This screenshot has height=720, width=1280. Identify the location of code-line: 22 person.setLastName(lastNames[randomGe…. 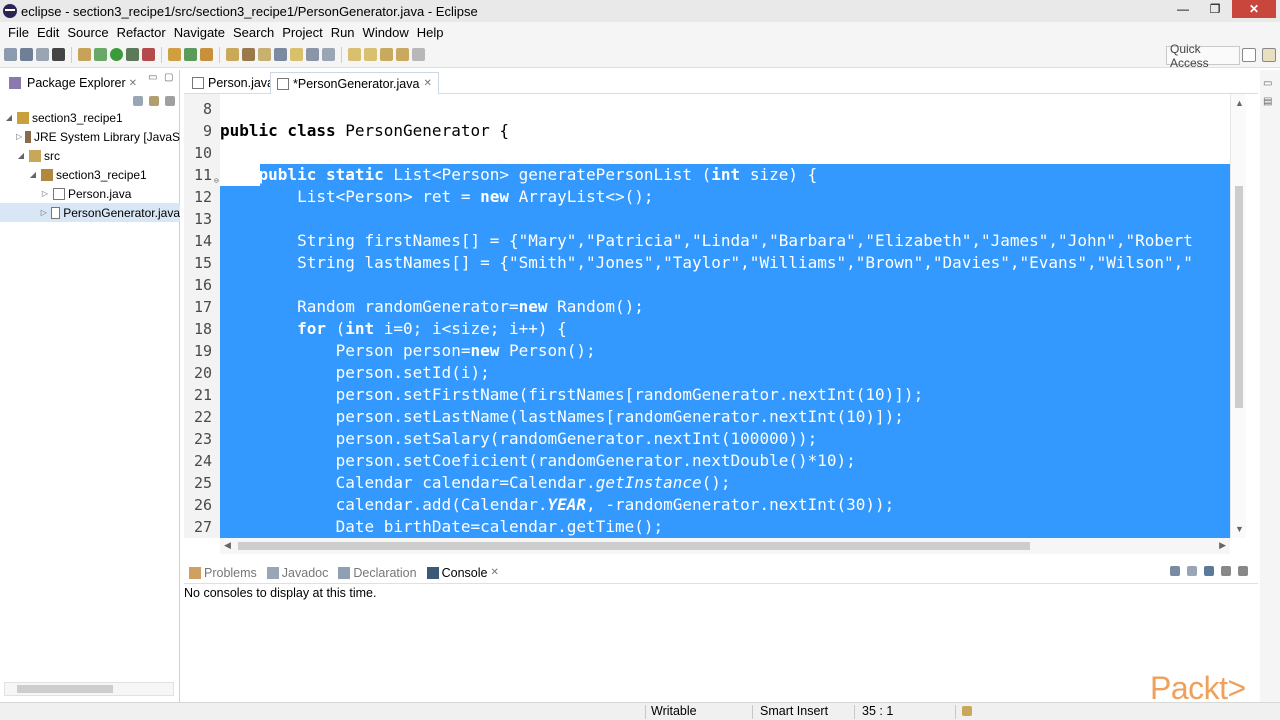
(707, 417).